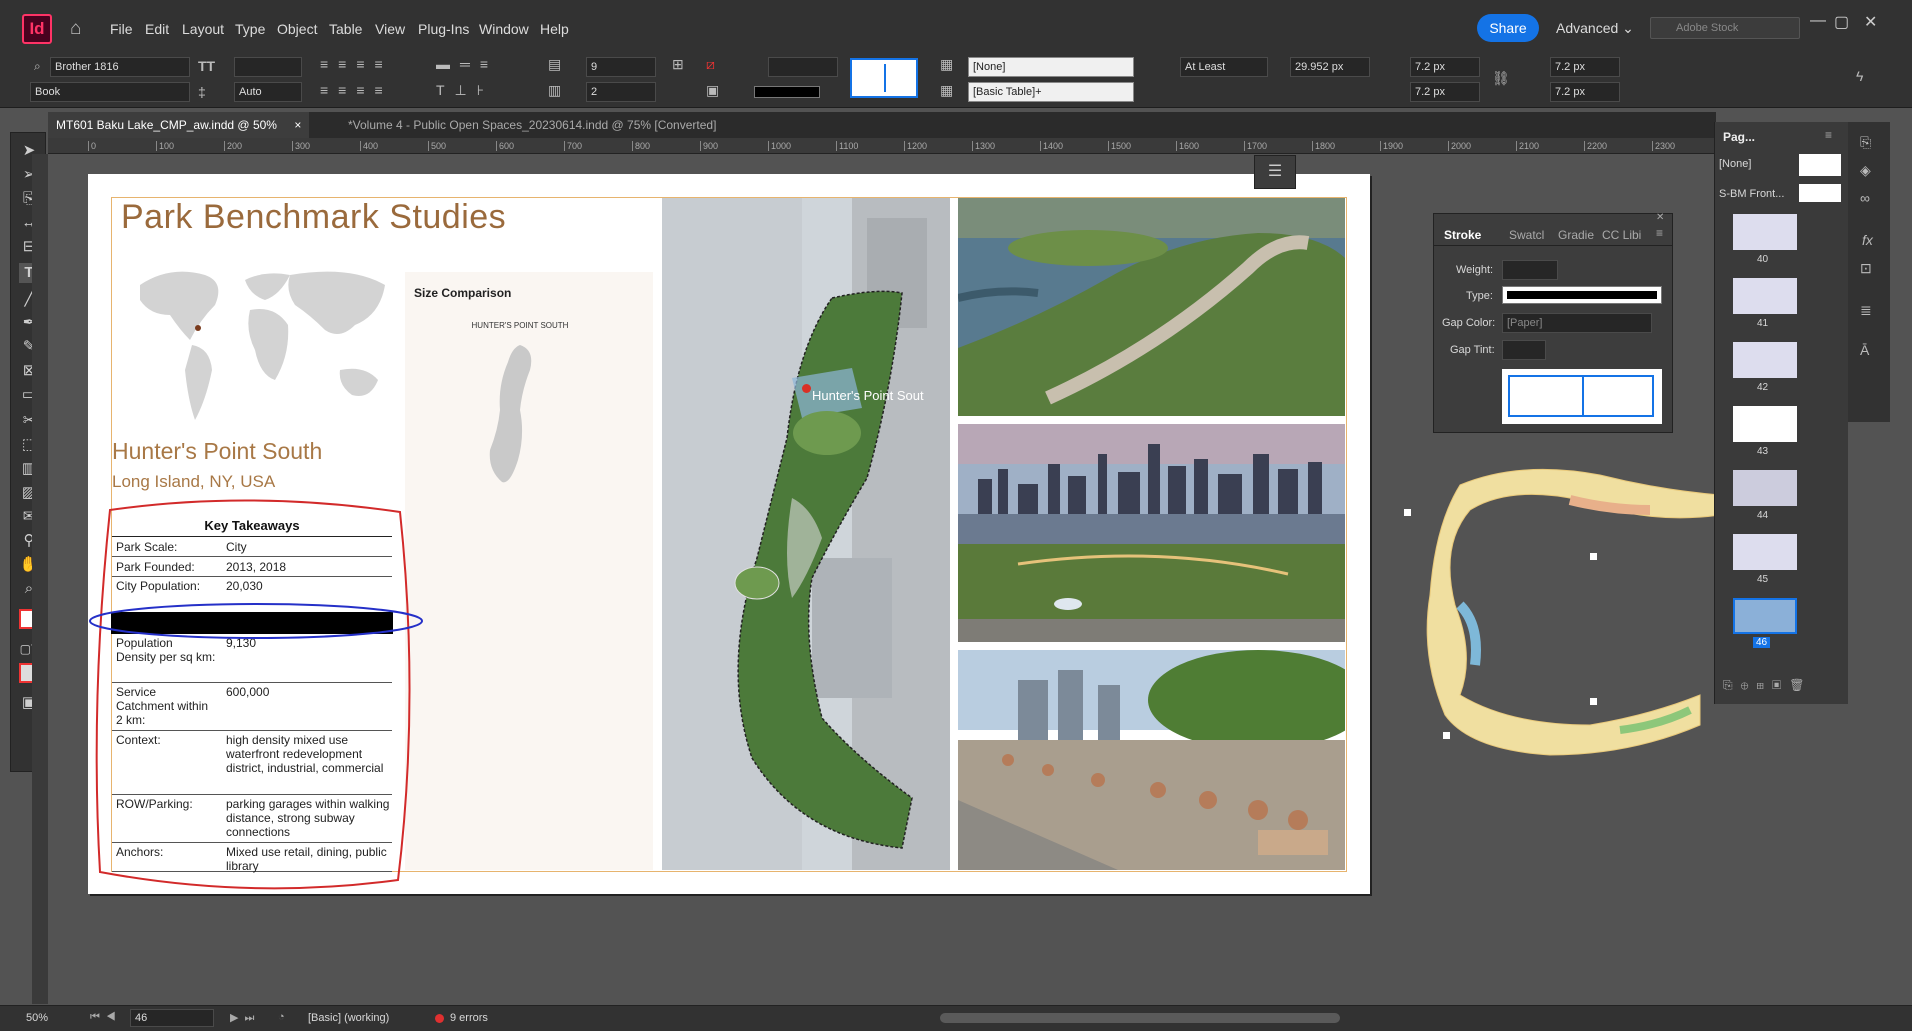 The image size is (1912, 1031). What do you see at coordinates (1820, 165) in the screenshot?
I see `none-master-thumb` at bounding box center [1820, 165].